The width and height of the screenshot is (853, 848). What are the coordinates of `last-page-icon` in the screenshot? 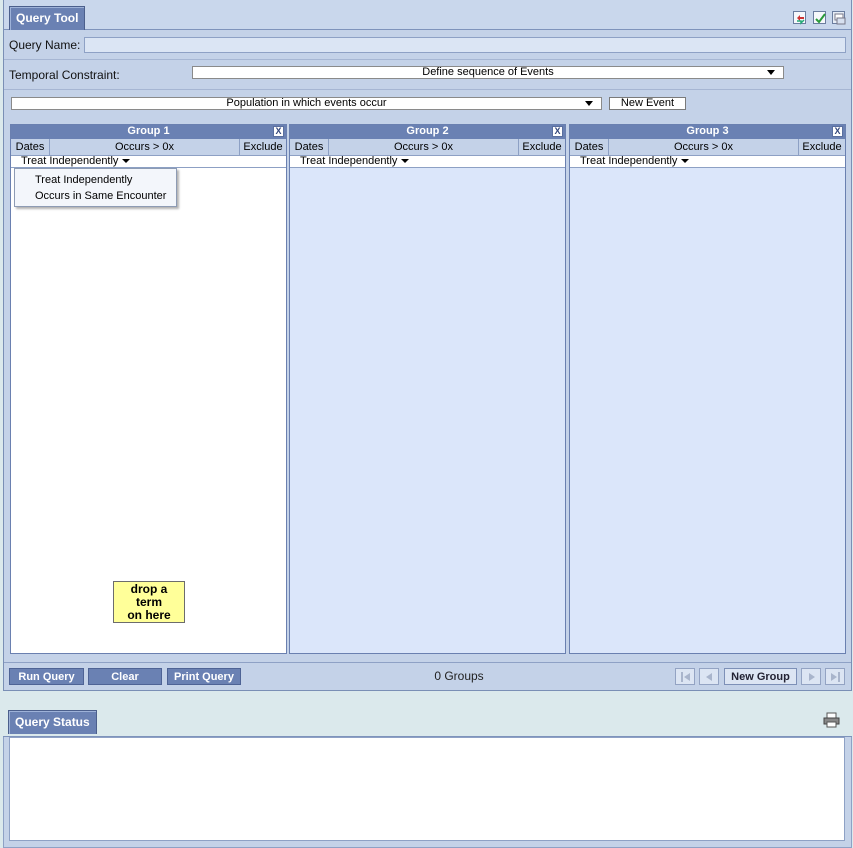 It's located at (834, 677).